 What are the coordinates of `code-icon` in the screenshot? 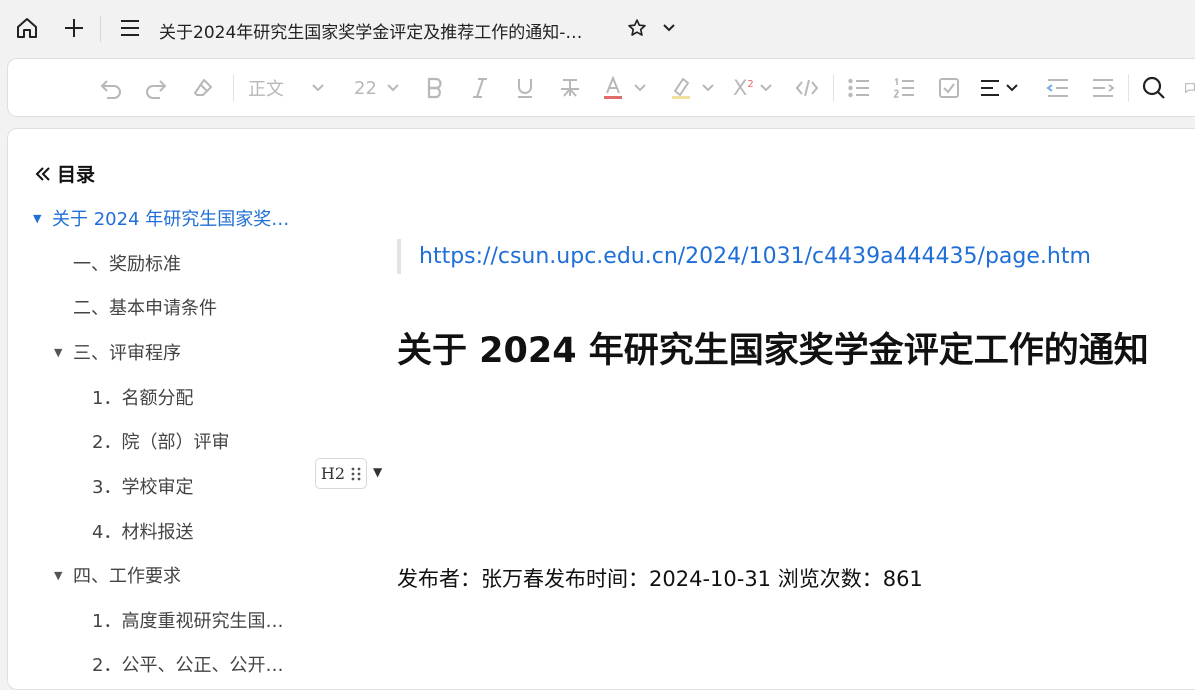 It's located at (807, 88).